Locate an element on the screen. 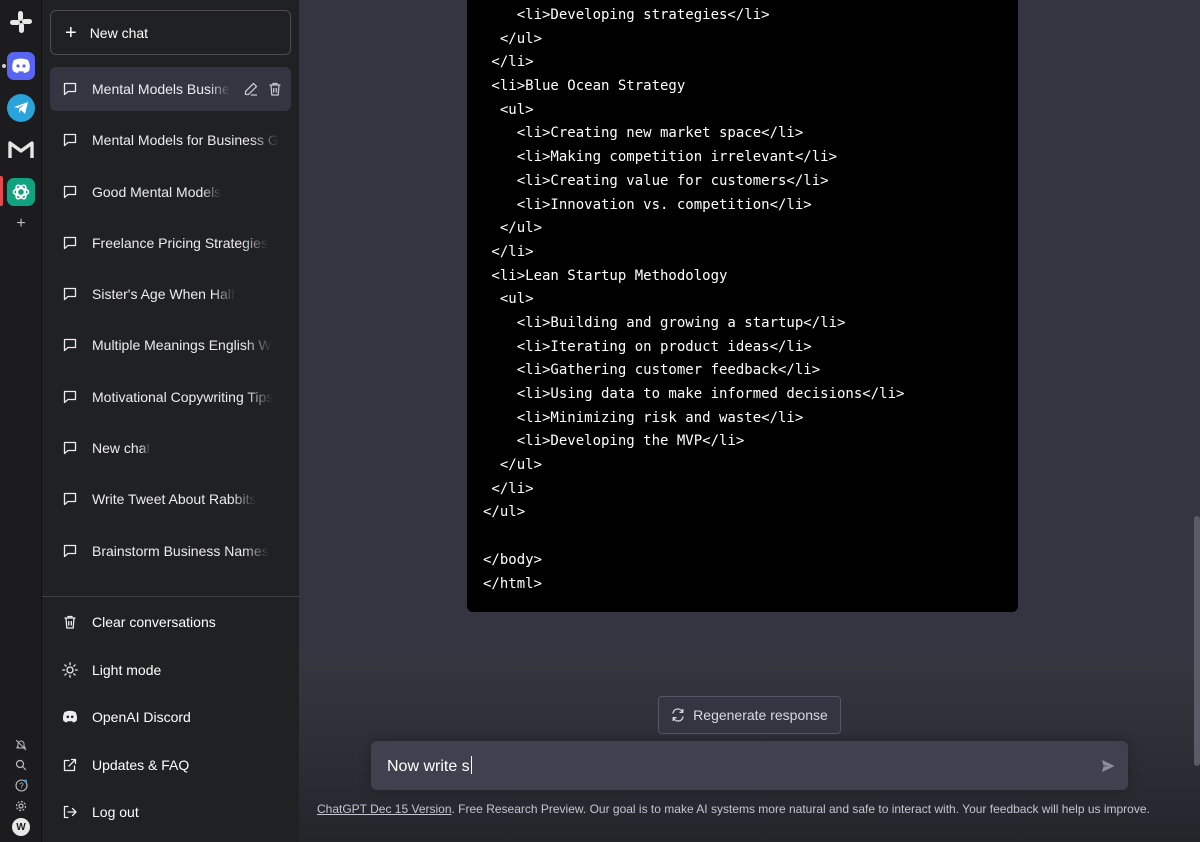  code-line: <li>Developing strategies</li> is located at coordinates (626, 15).